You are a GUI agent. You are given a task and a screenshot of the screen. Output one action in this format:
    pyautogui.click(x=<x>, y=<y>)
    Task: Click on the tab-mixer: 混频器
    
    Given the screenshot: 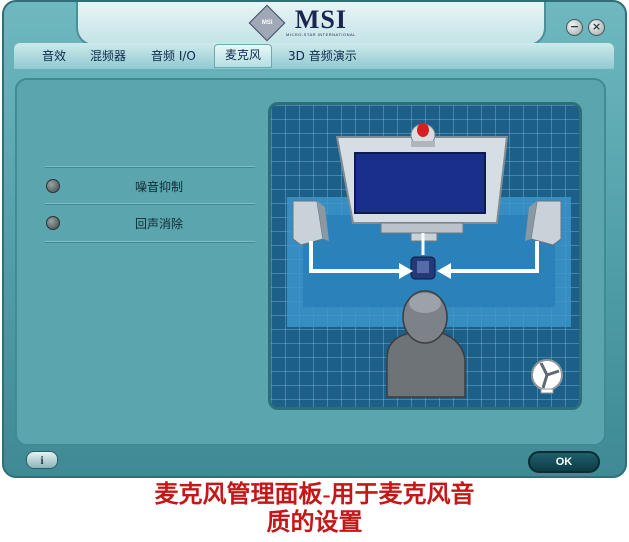 What is the action you would take?
    pyautogui.click(x=108, y=56)
    